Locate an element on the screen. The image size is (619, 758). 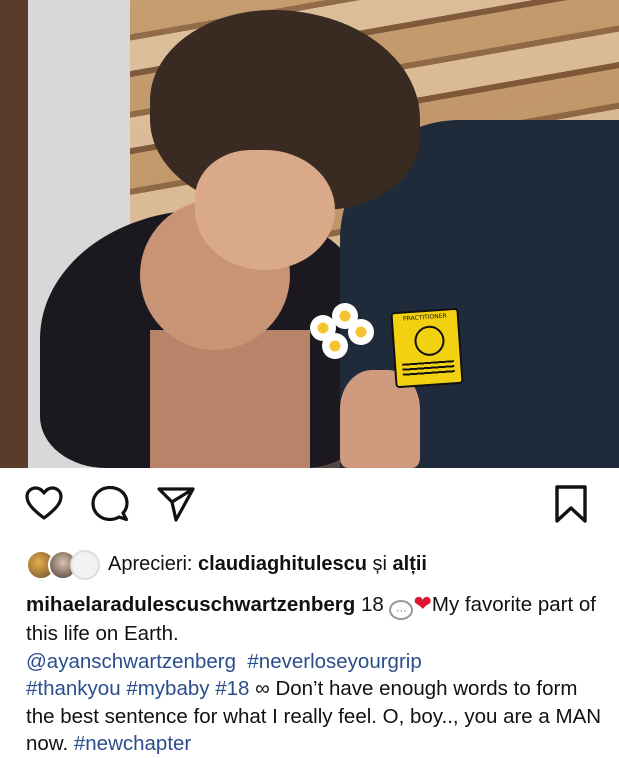
comment-bubble-icon is located at coordinates (110, 503).